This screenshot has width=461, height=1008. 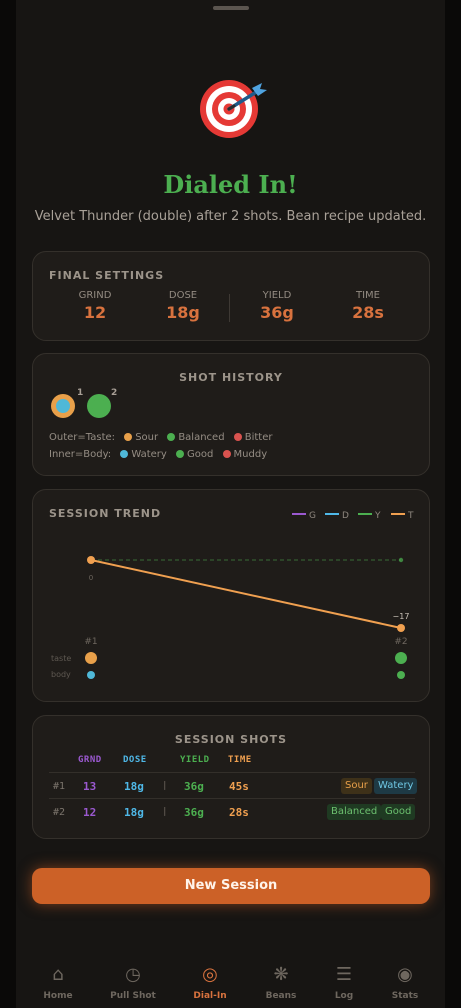 I want to click on sheet-drag-handle, so click(x=231, y=8).